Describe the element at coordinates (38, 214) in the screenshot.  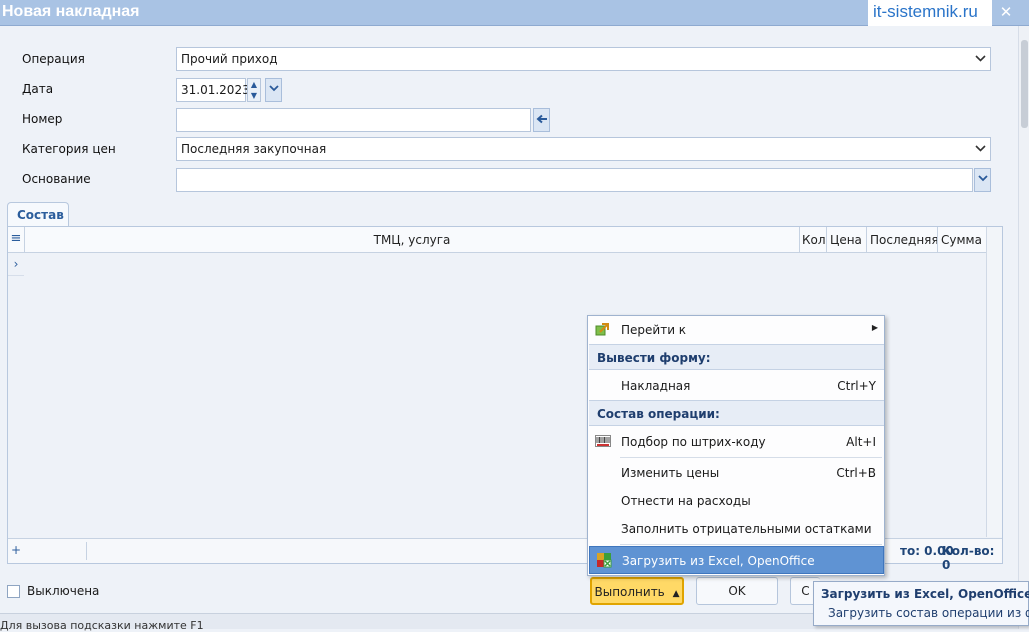
I see `tab-composition: Состав` at that location.